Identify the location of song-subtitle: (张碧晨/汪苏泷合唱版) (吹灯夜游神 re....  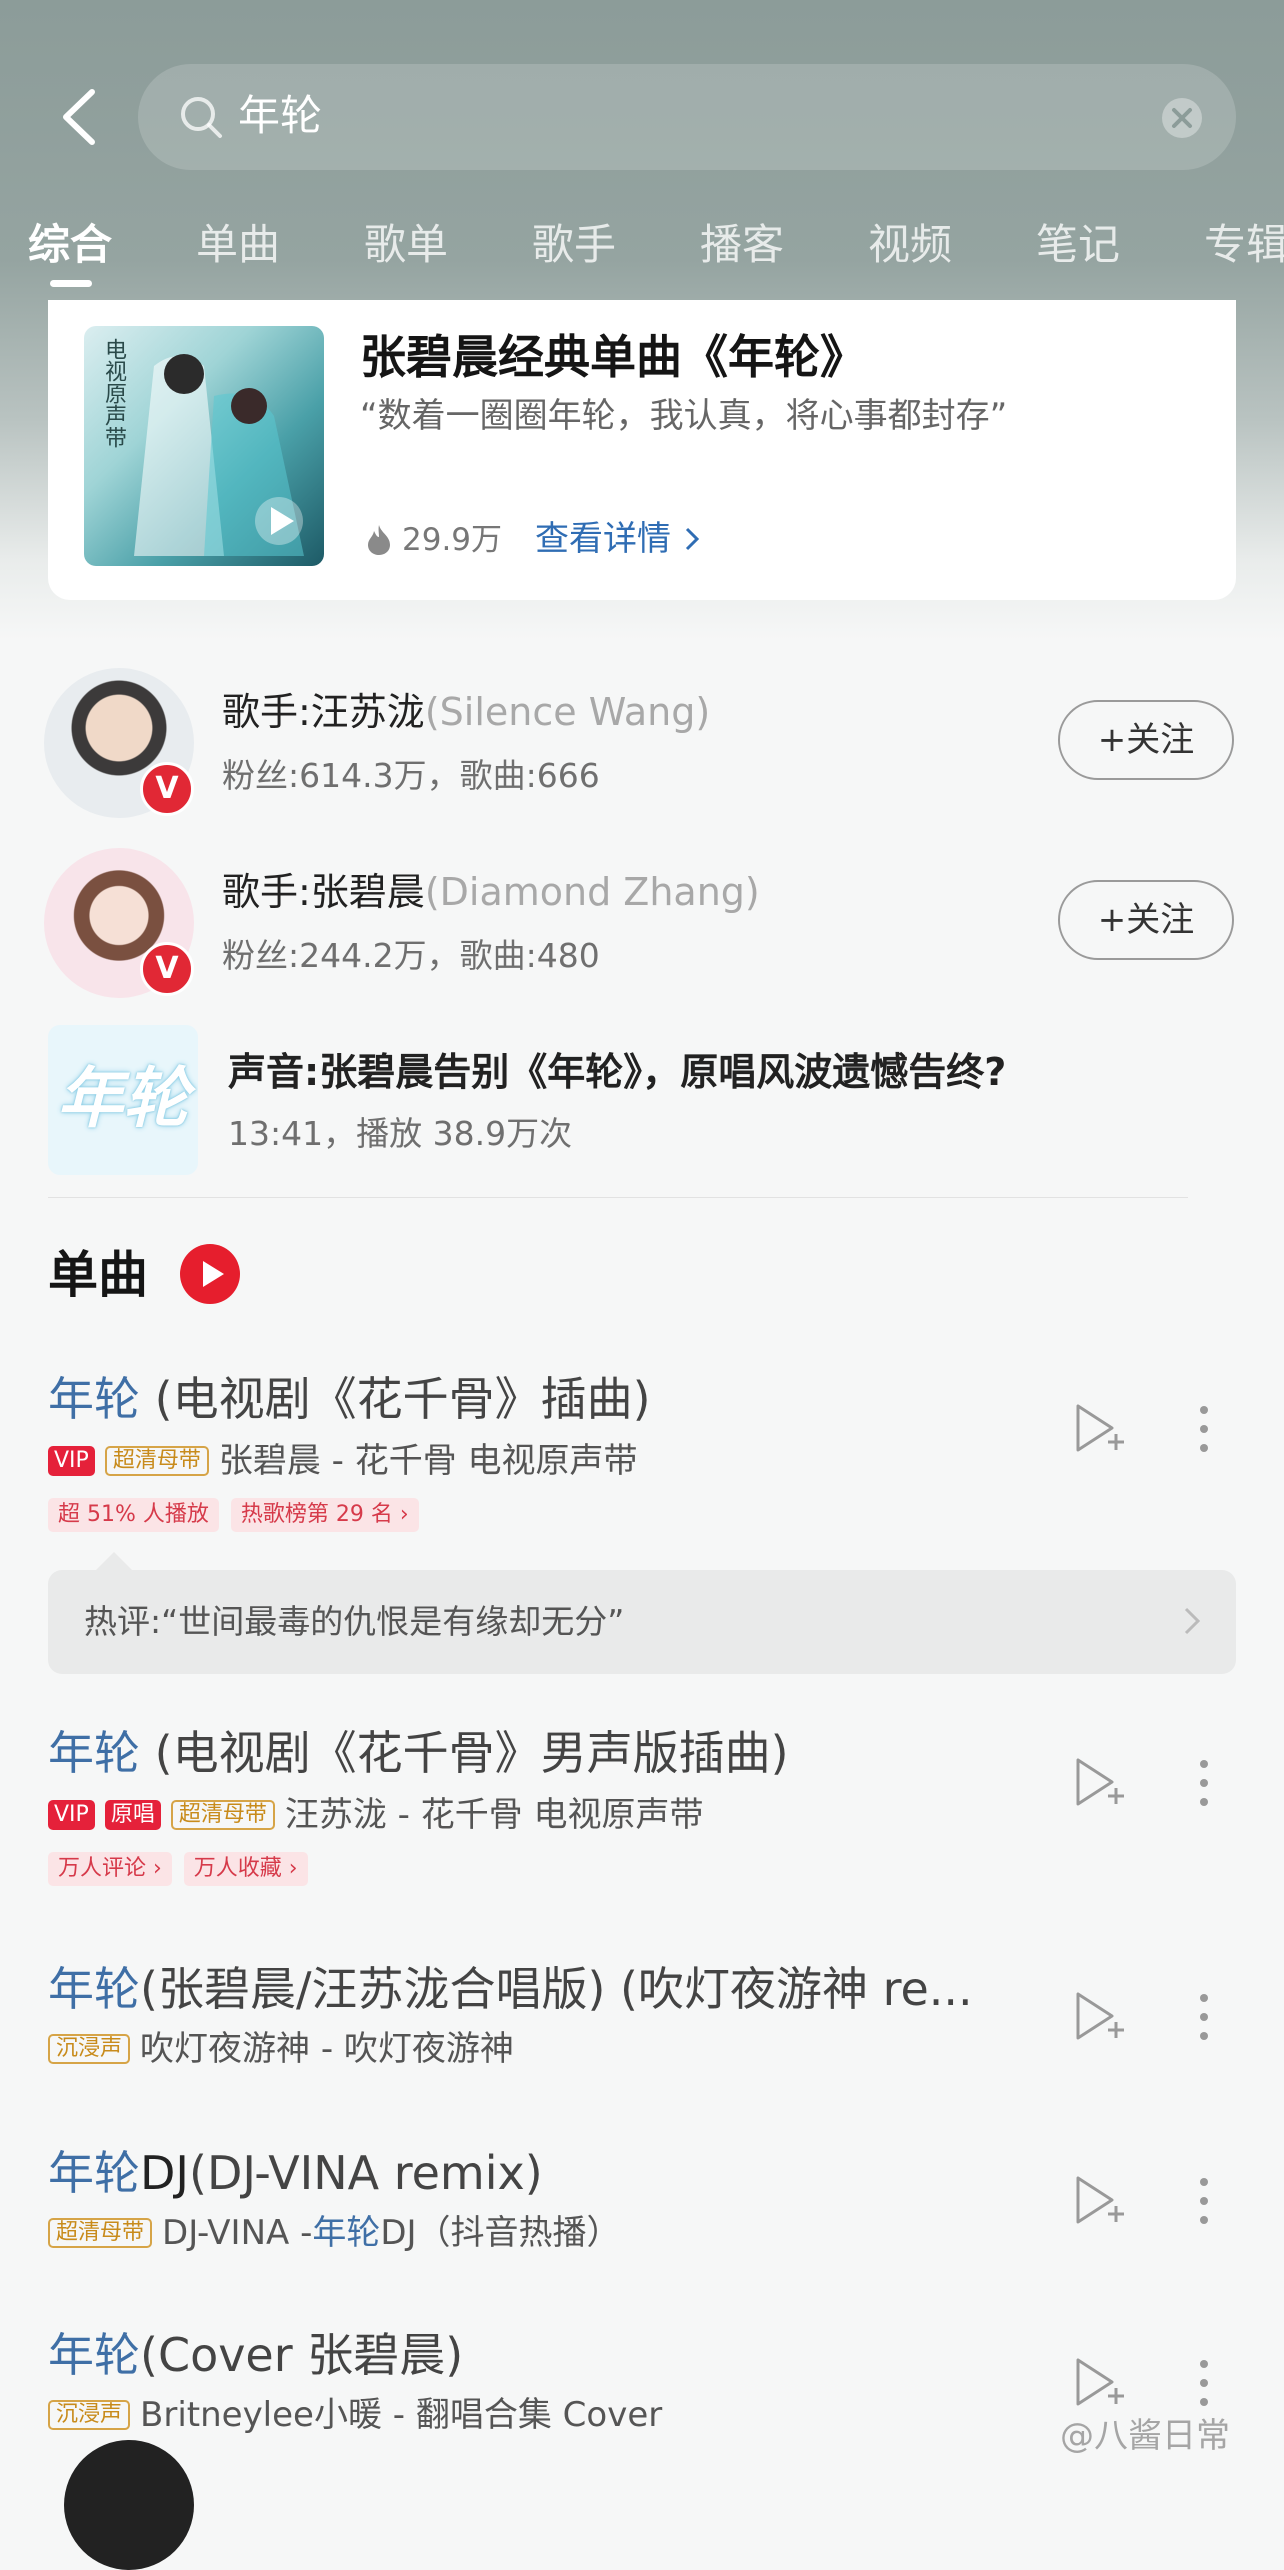
(556, 1989).